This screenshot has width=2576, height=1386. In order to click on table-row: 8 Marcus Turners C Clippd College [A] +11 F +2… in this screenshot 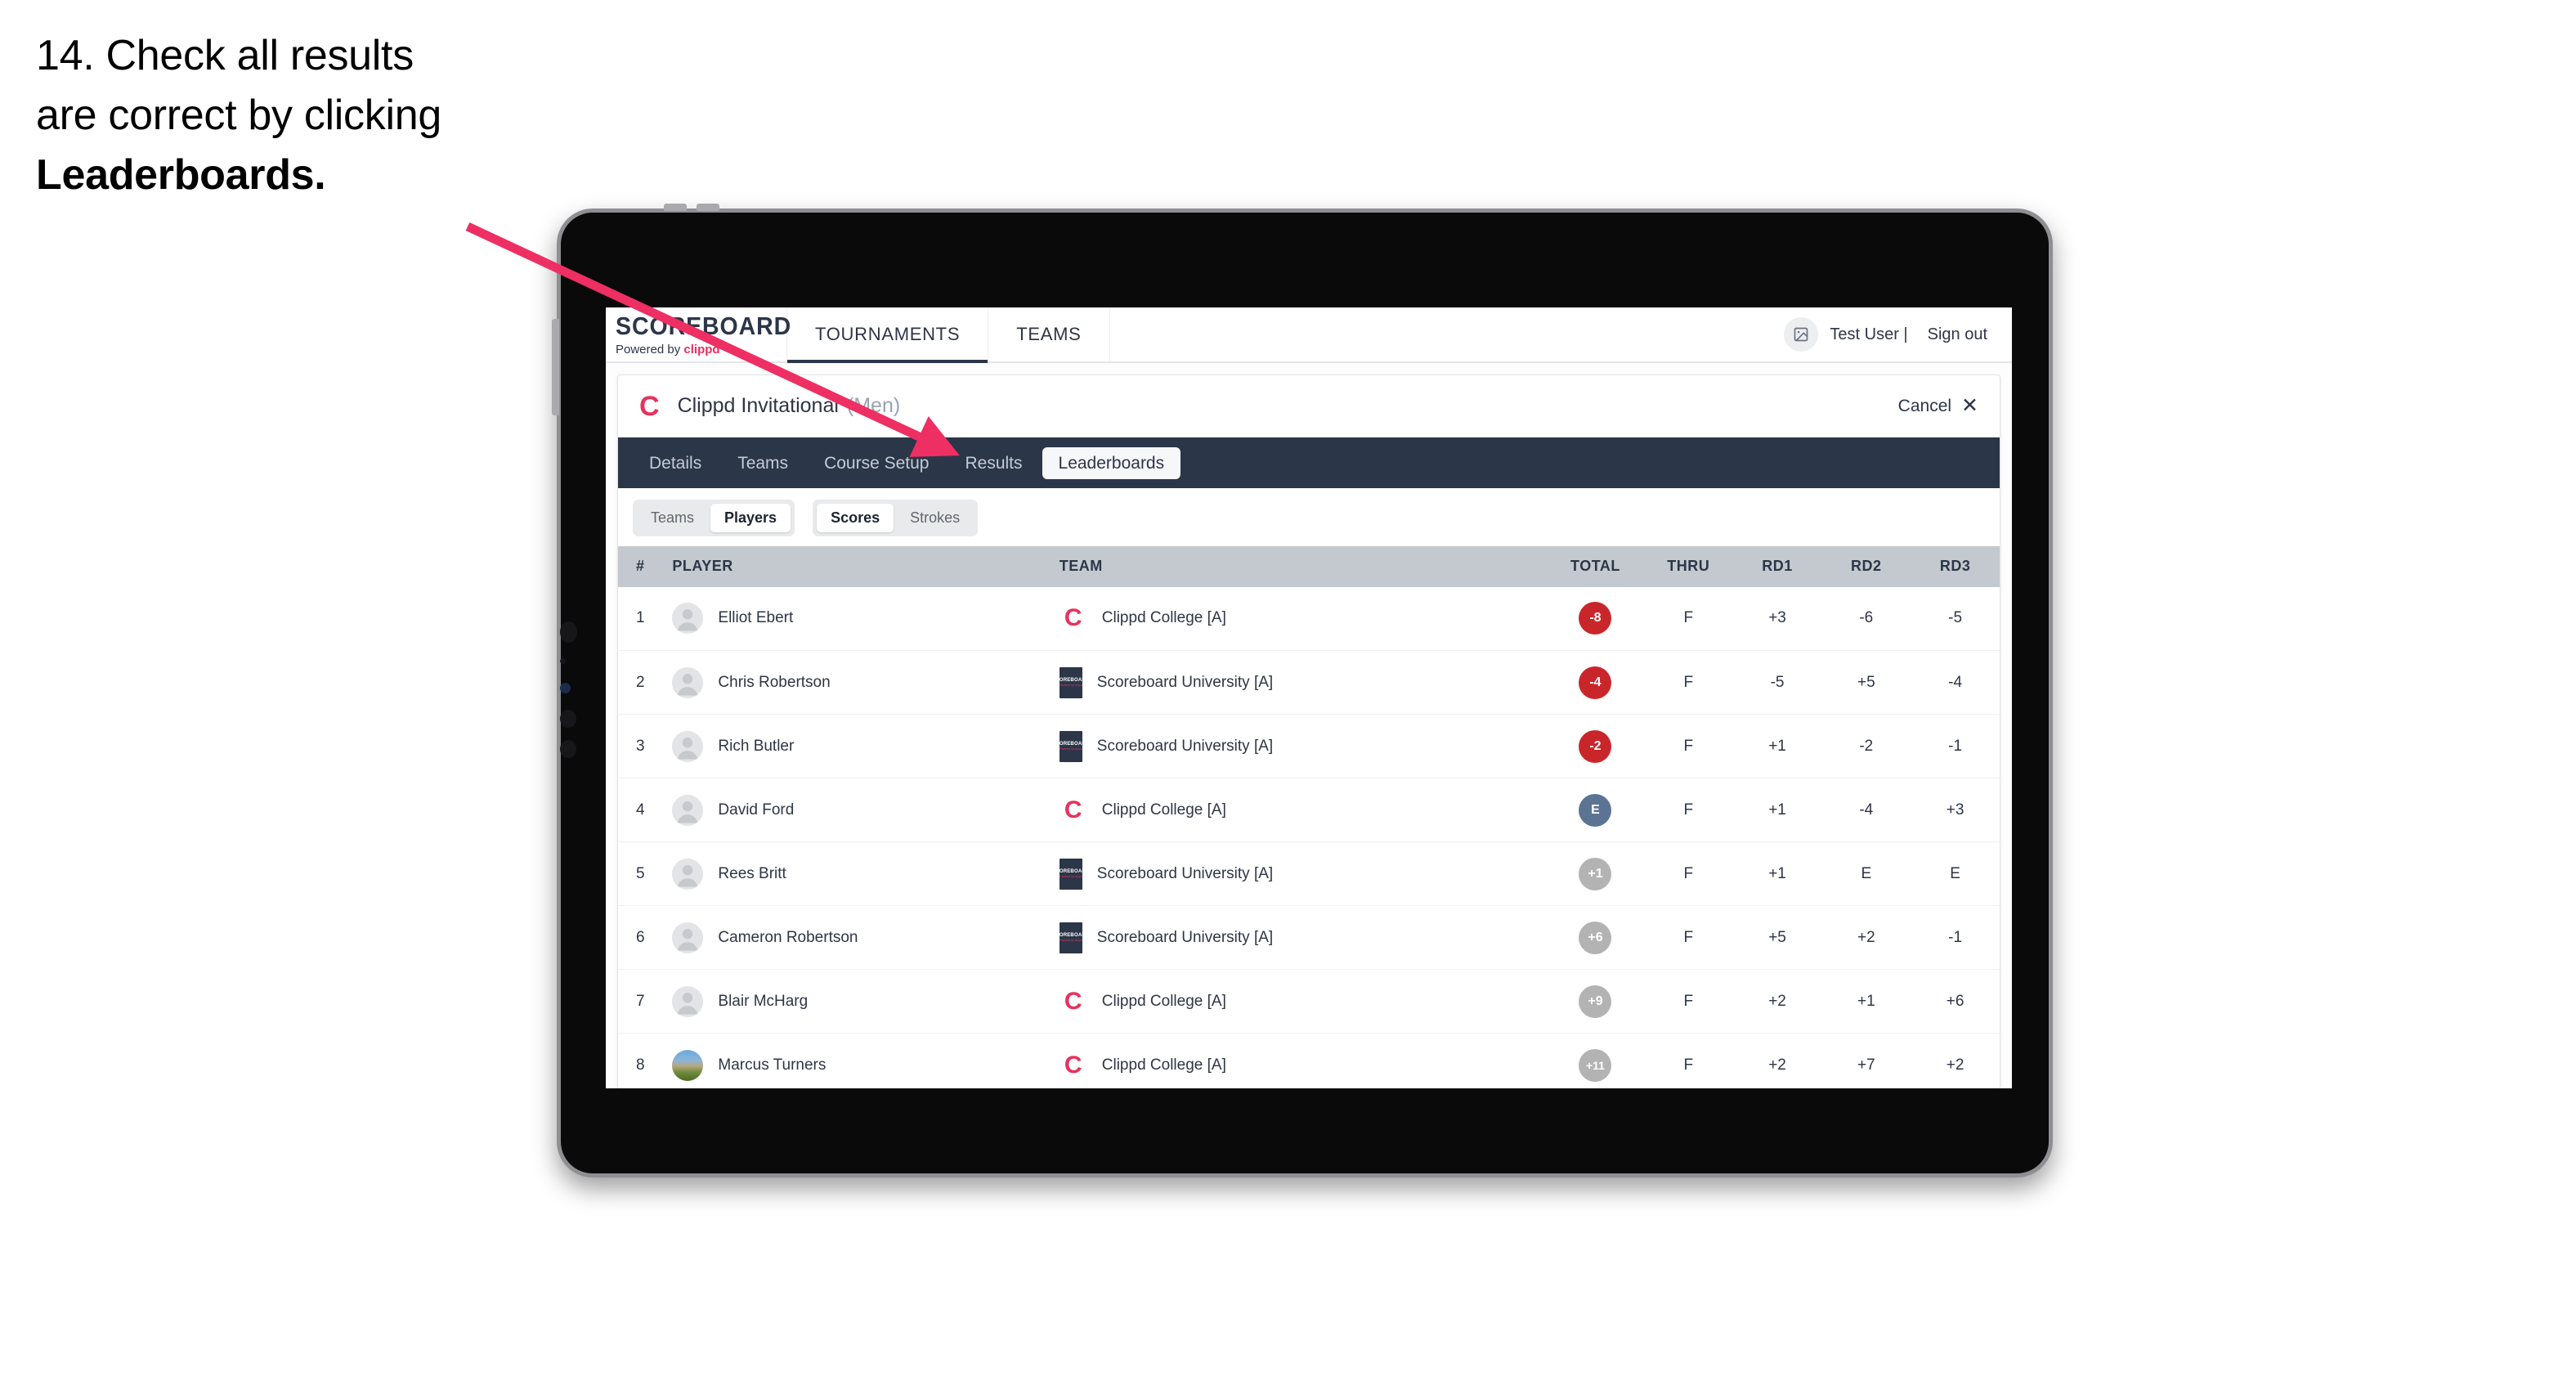, I will do `click(1309, 1060)`.